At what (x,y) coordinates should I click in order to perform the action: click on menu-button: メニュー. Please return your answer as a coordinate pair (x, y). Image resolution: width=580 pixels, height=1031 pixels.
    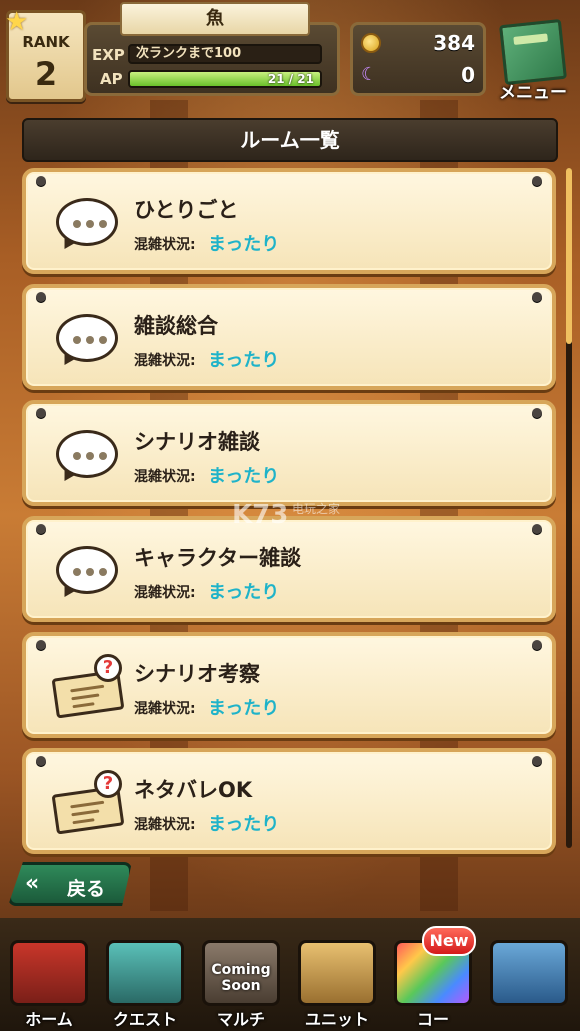
    Looking at the image, I should click on (533, 61).